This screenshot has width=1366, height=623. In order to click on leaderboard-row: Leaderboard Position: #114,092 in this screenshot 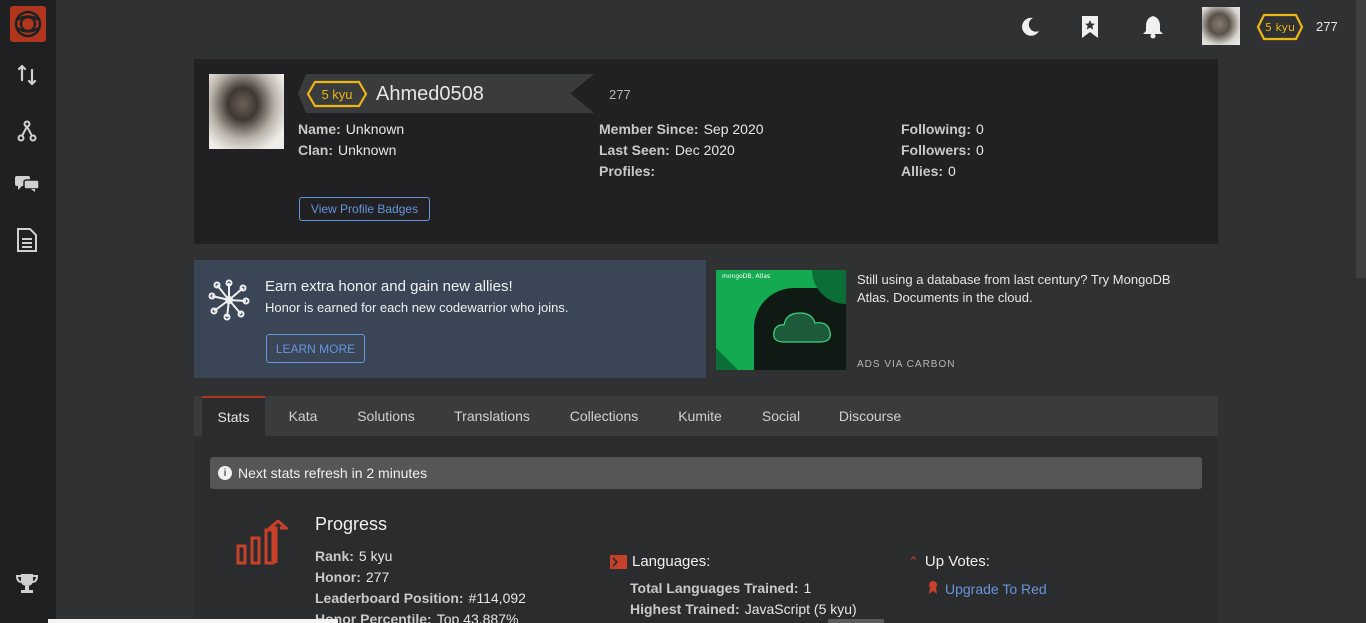, I will do `click(420, 598)`.